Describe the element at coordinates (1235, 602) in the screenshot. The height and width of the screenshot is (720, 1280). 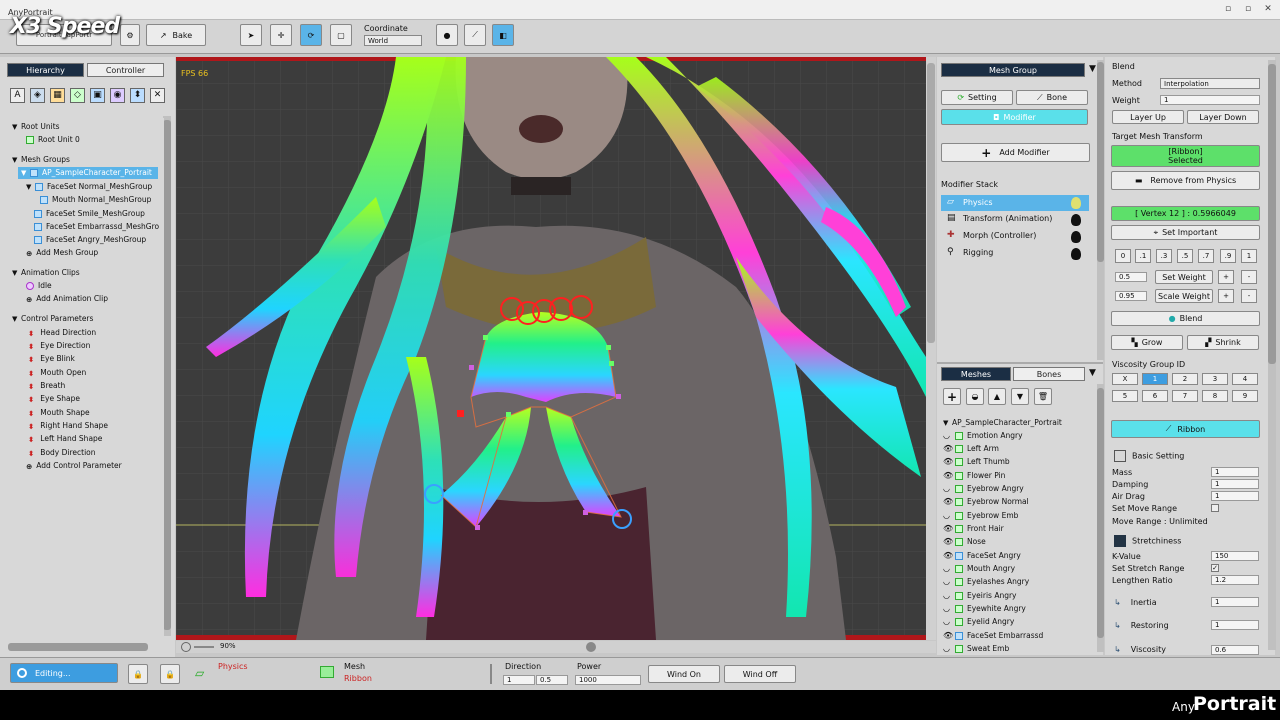
I see `inertia-field: 1` at that location.